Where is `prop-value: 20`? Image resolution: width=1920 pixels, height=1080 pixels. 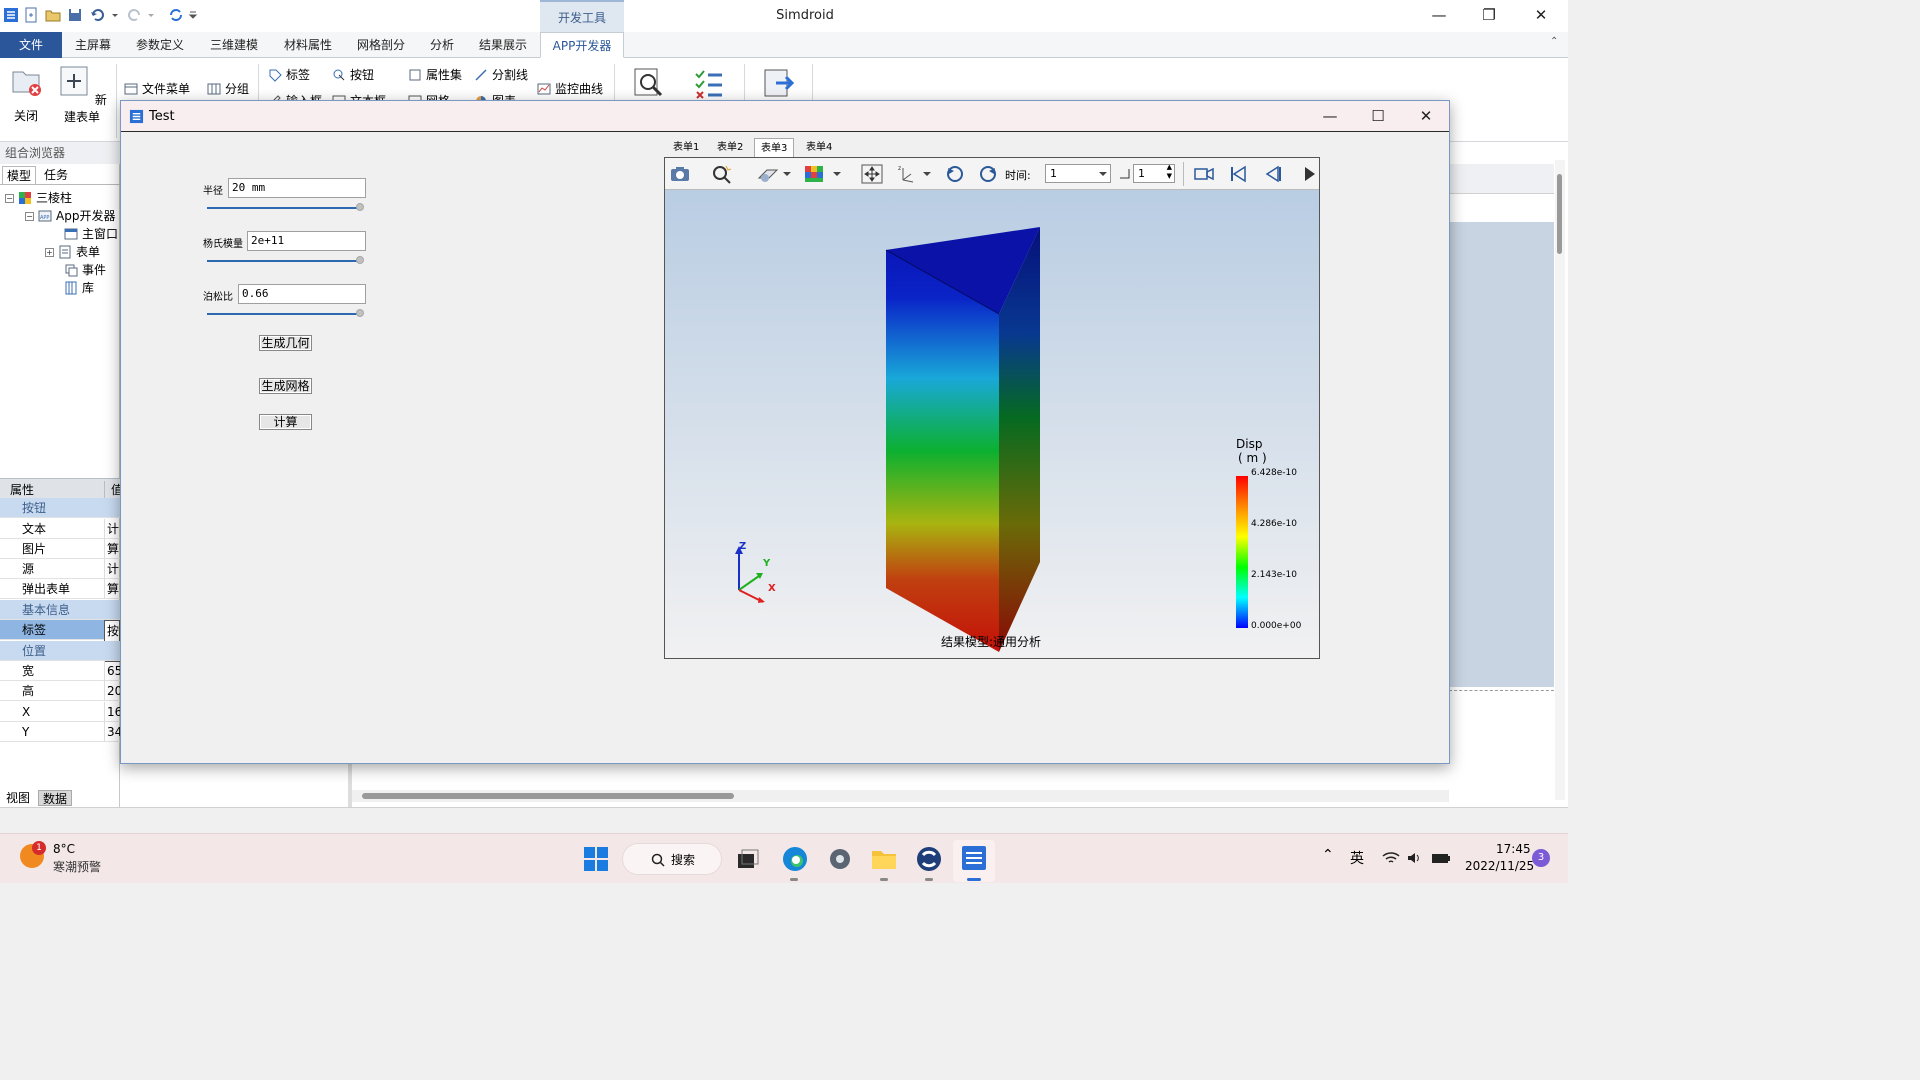 prop-value: 20 is located at coordinates (112, 691).